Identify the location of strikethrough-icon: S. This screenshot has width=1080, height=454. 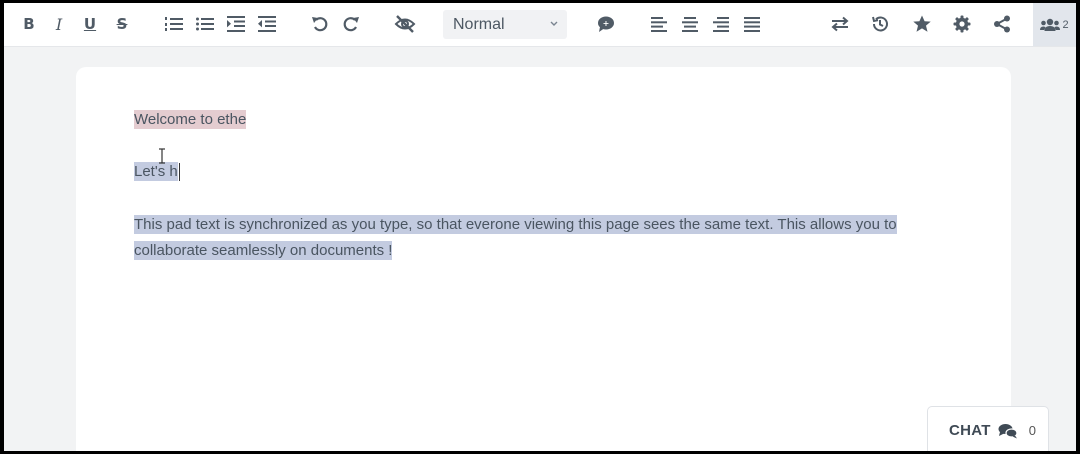
(122, 24).